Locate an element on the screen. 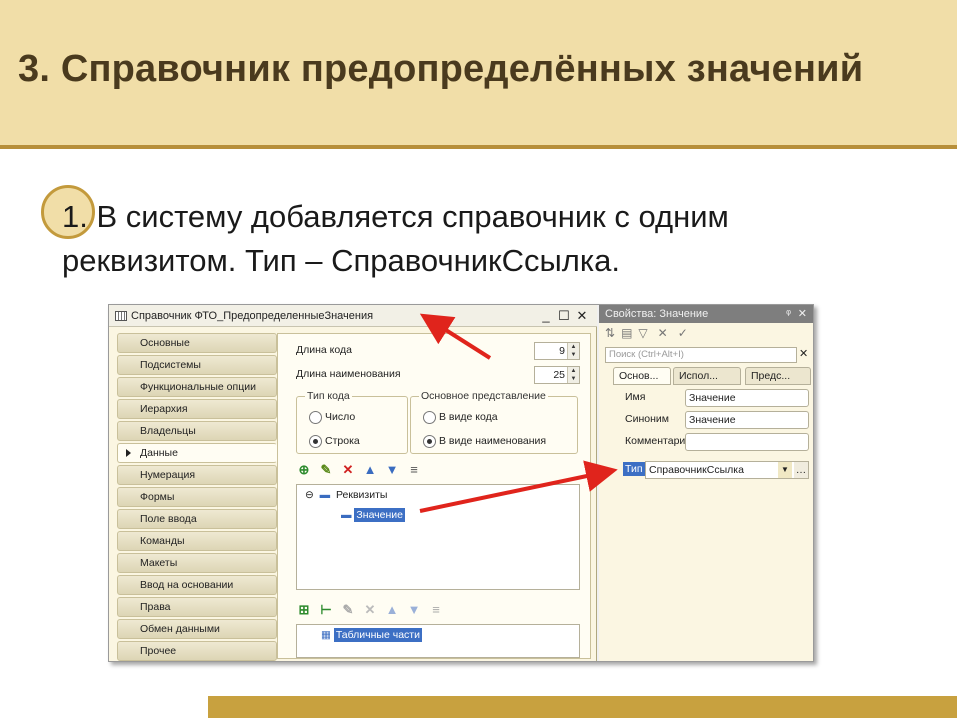  tab-forms: Формы is located at coordinates (197, 497).